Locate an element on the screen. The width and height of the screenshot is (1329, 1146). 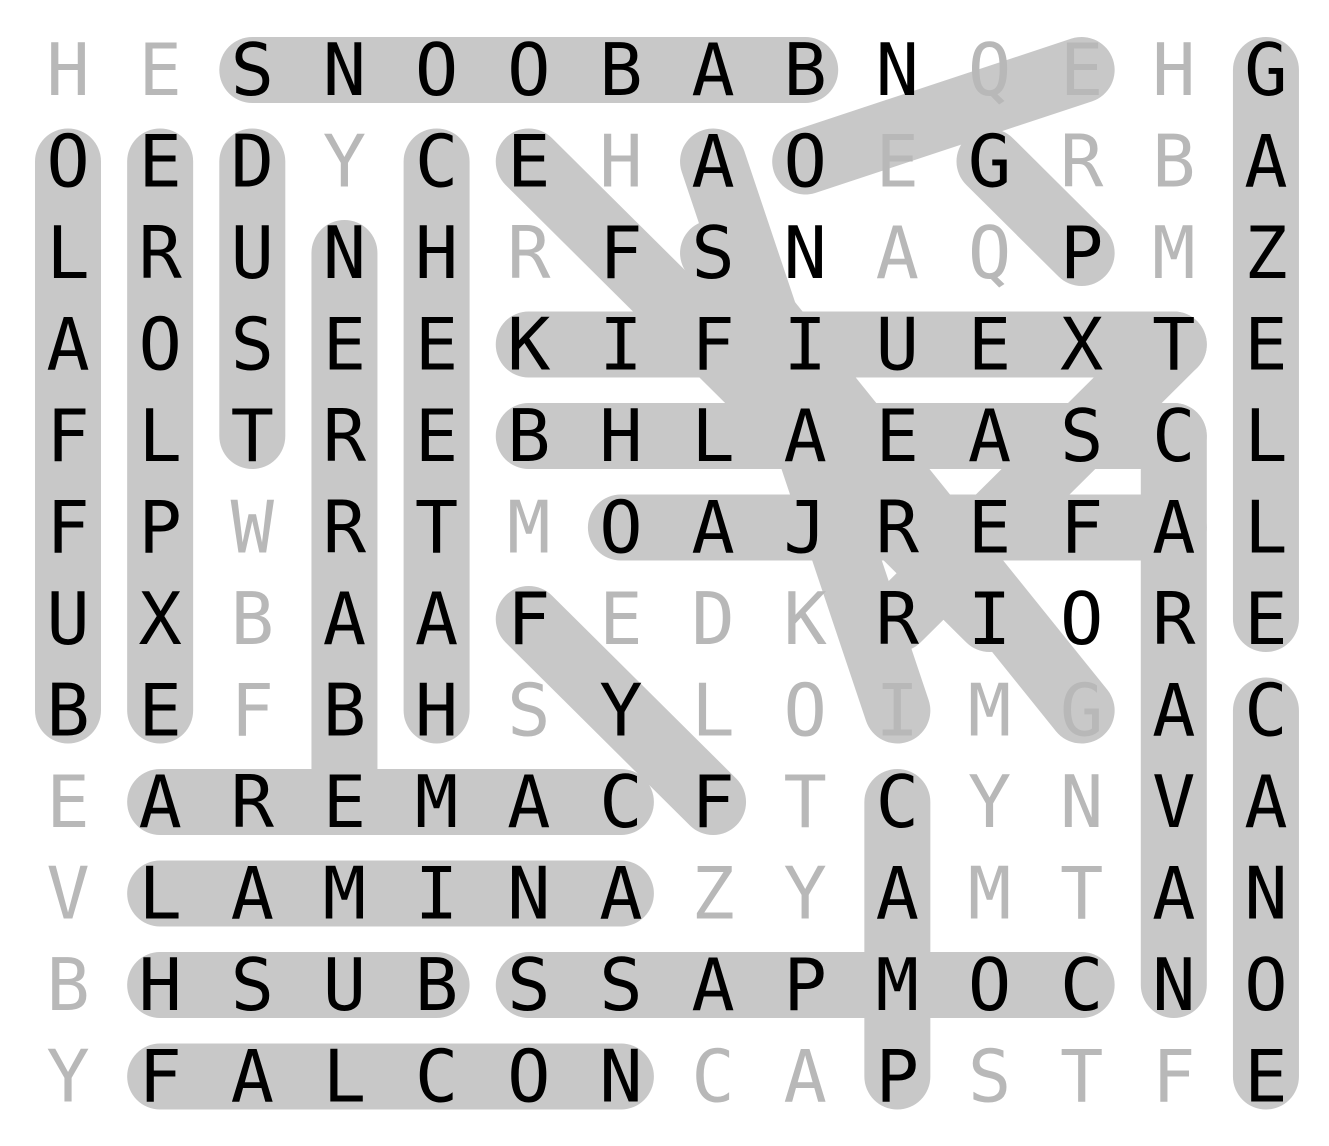
letter-cell: X is located at coordinates (1081, 345).